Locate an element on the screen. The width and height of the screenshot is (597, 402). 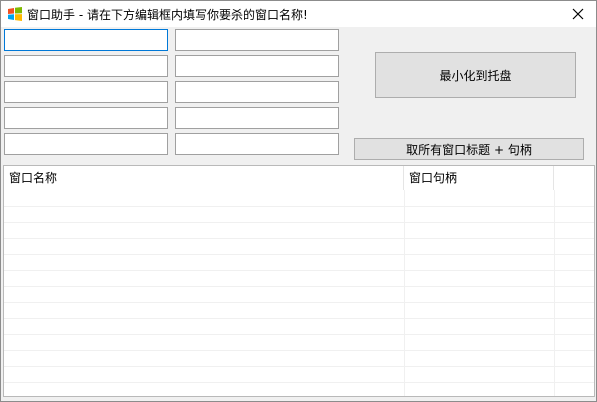
title-bar: 窗口助手 - 请在下方编辑框内填写你要杀的窗口名称! is located at coordinates (298, 14).